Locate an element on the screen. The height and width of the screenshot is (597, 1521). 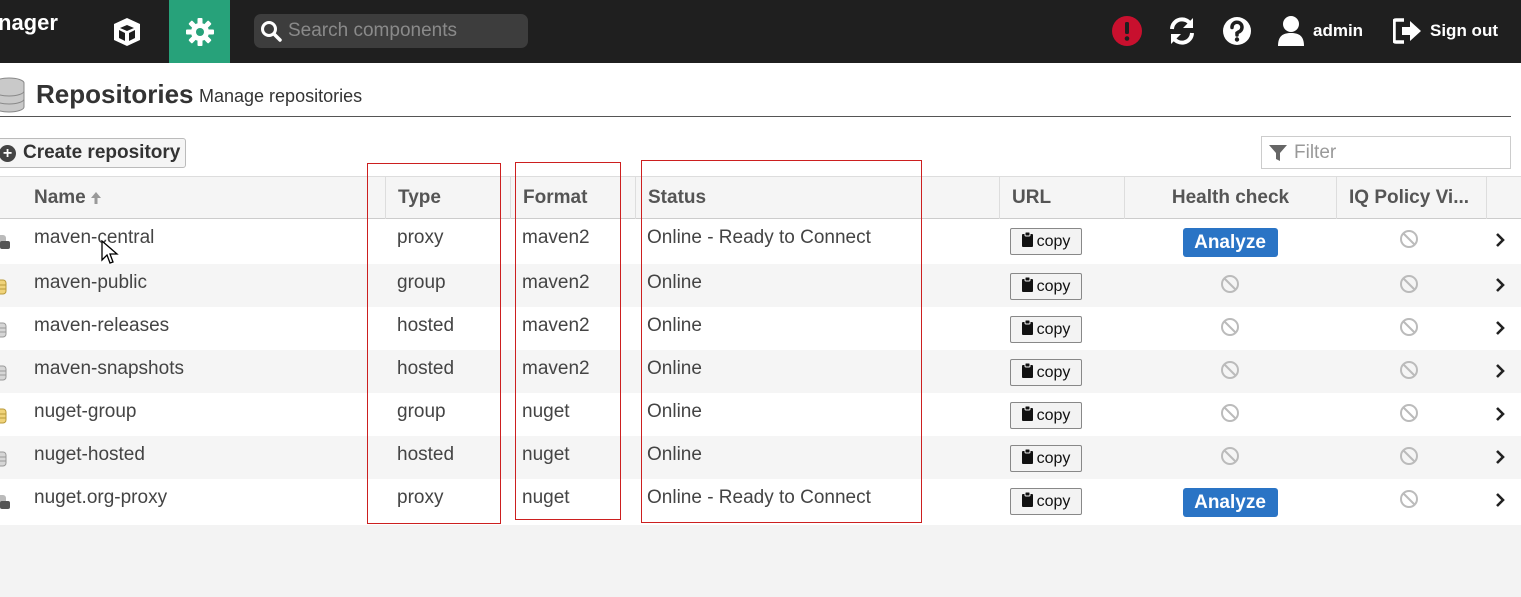
cell-name: nuget-group is located at coordinates (85, 411).